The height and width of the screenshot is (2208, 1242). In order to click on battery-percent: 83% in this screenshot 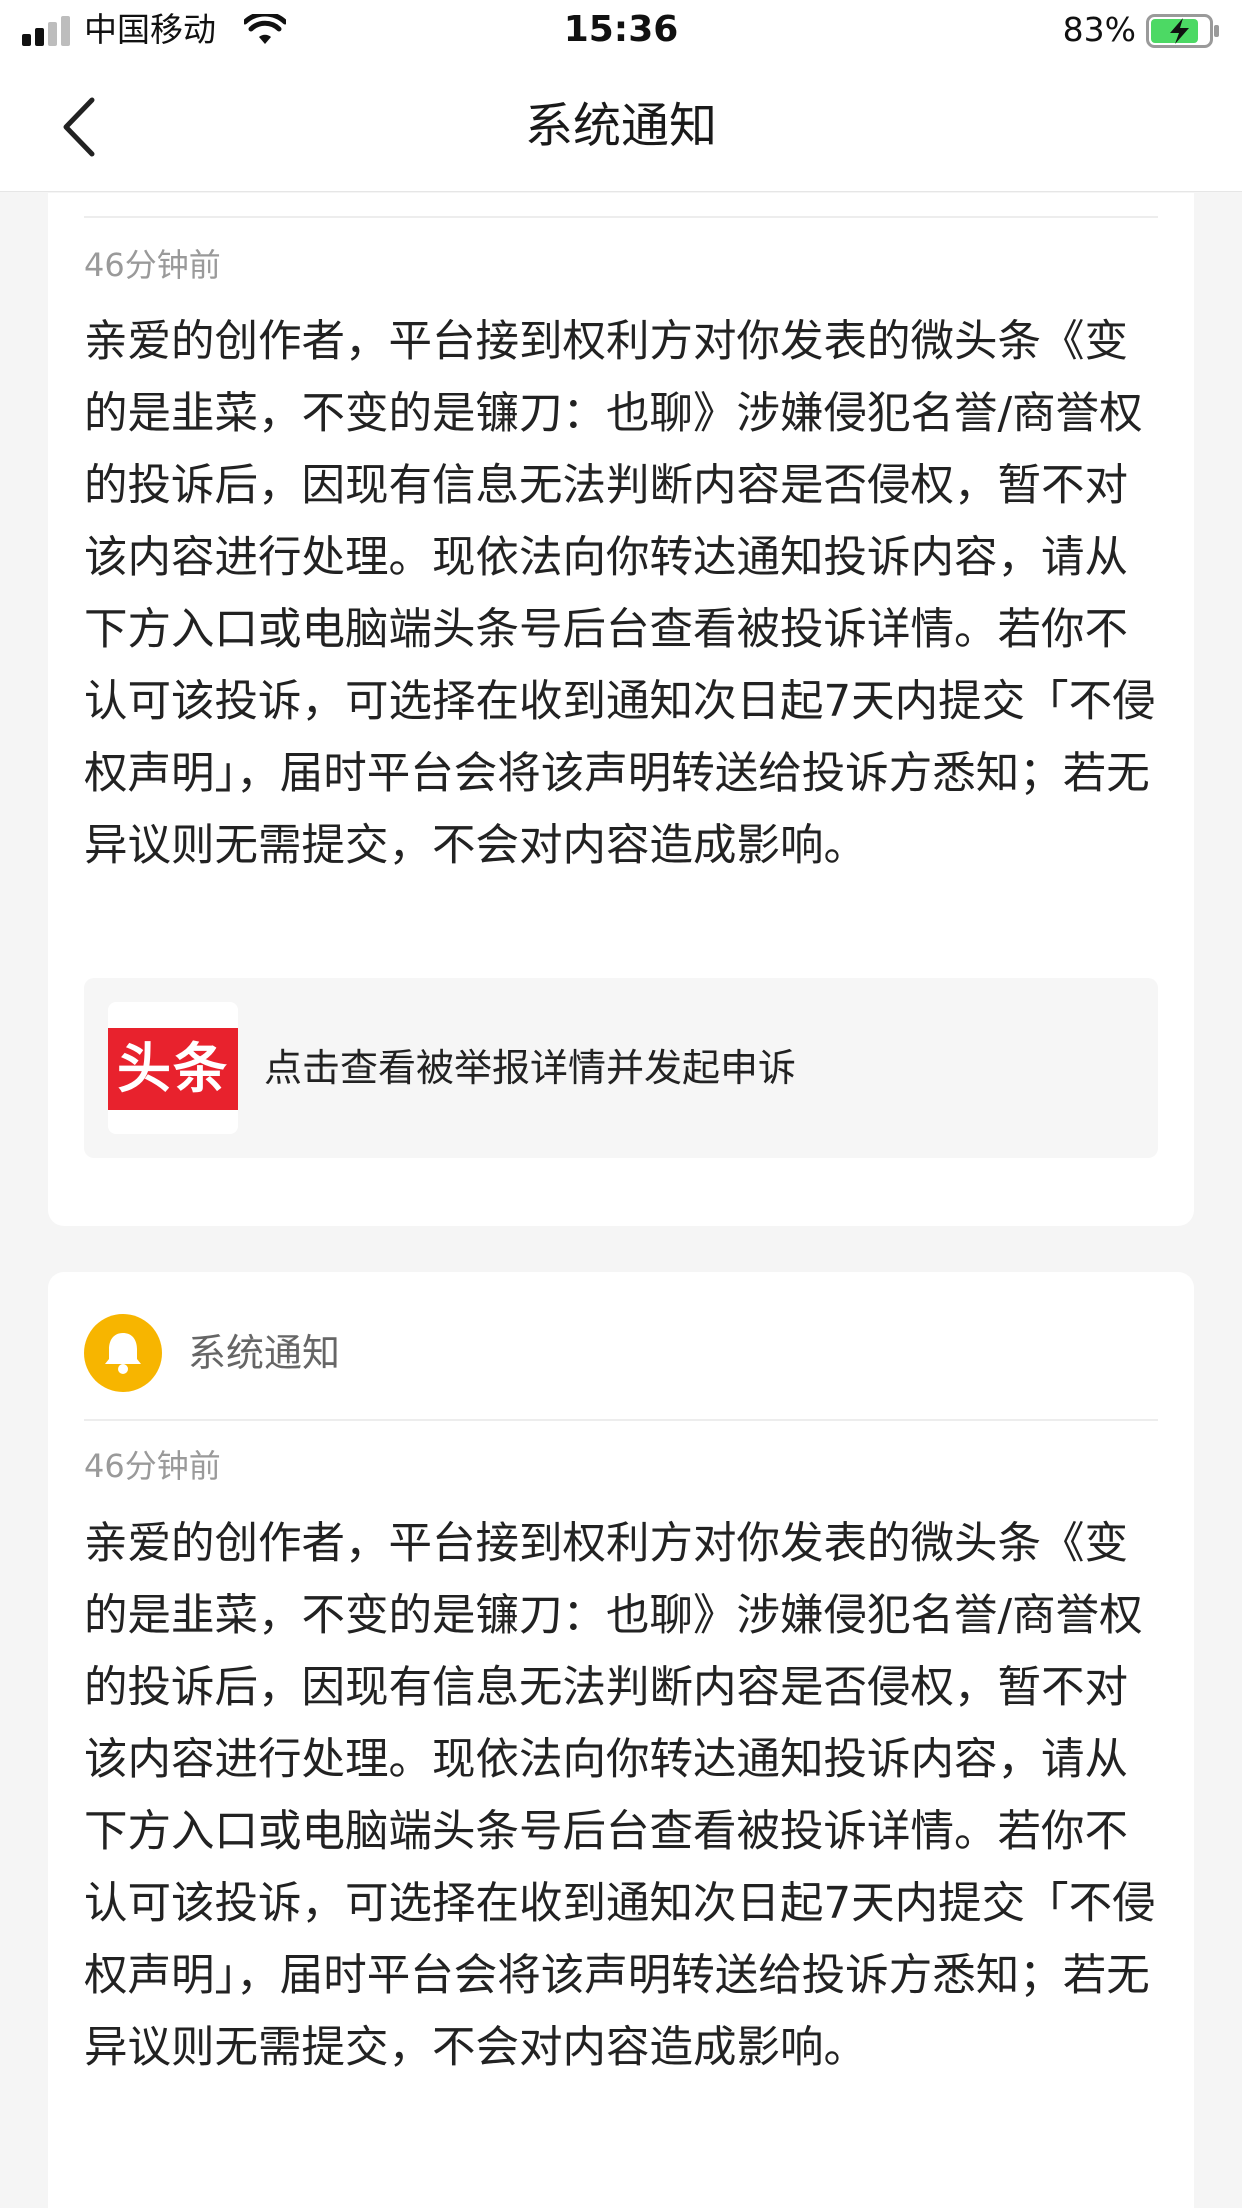, I will do `click(1099, 29)`.